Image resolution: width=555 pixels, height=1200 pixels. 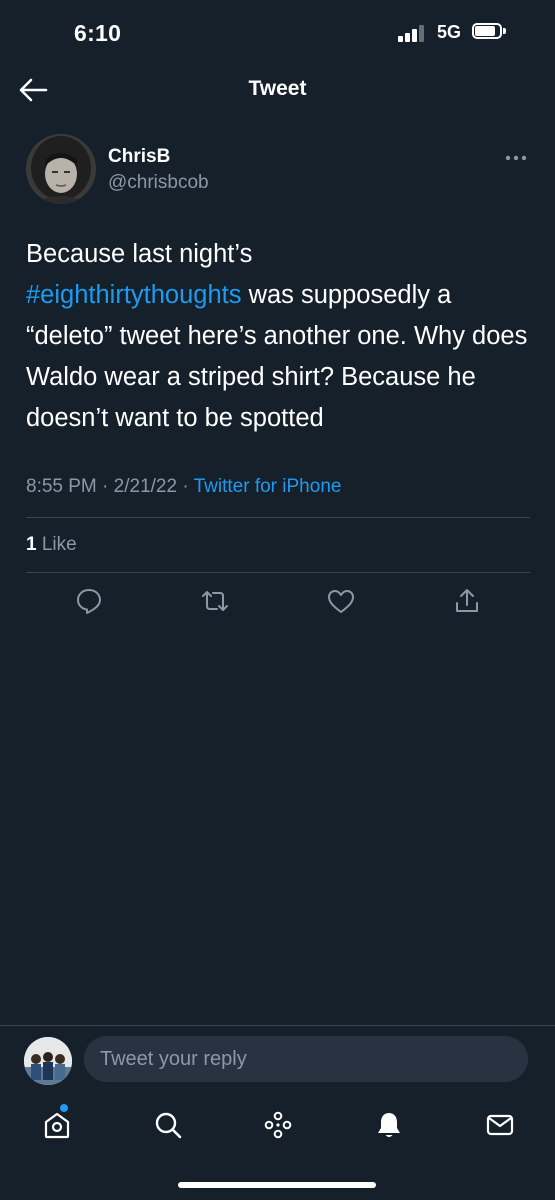 What do you see at coordinates (168, 1125) in the screenshot?
I see `search-icon` at bounding box center [168, 1125].